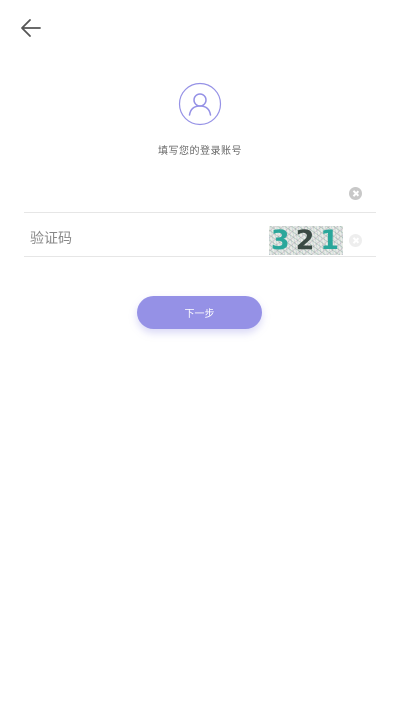  Describe the element at coordinates (199, 312) in the screenshot. I see `next-button: 下一步` at that location.